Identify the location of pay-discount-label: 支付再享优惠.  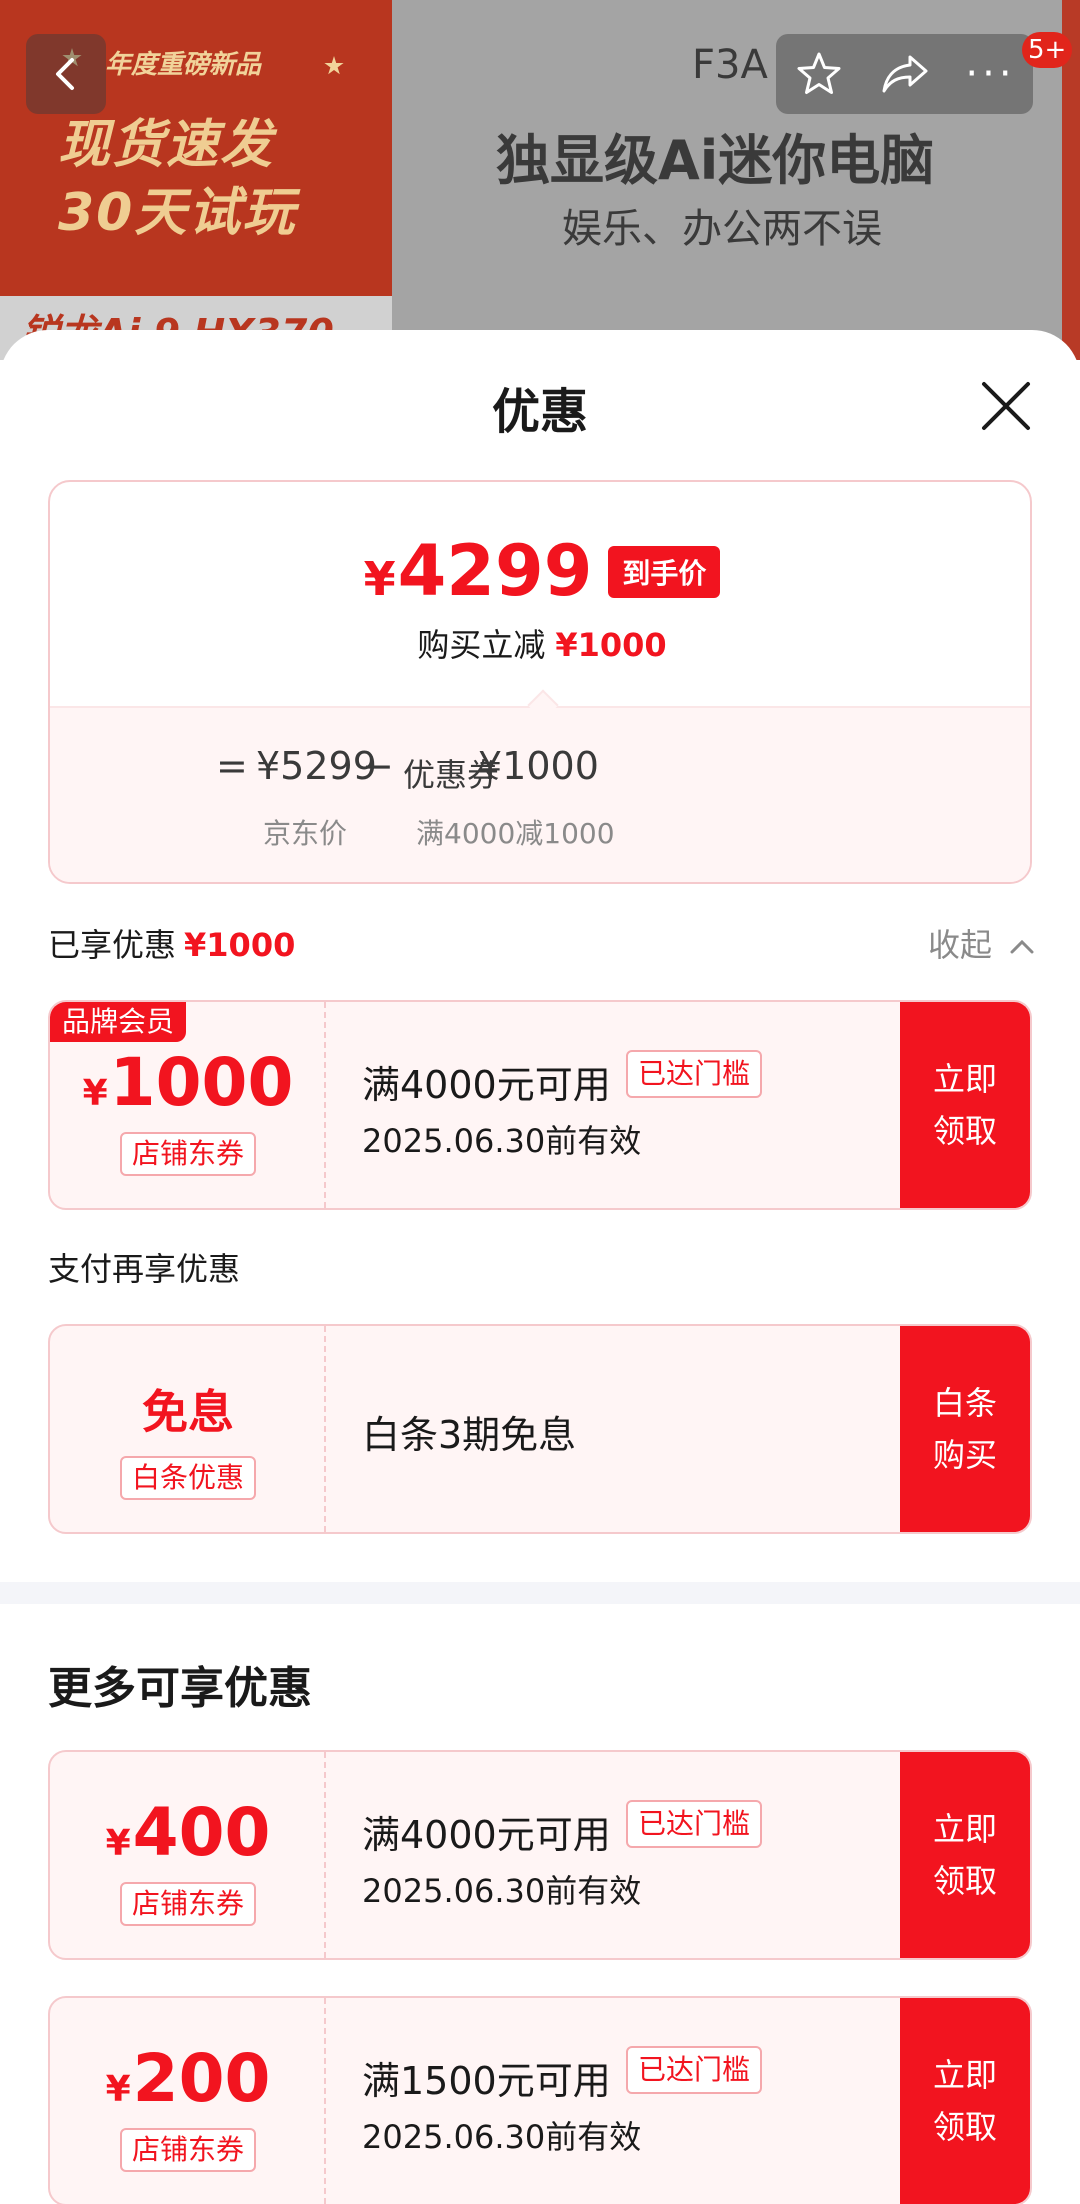
(144, 1269).